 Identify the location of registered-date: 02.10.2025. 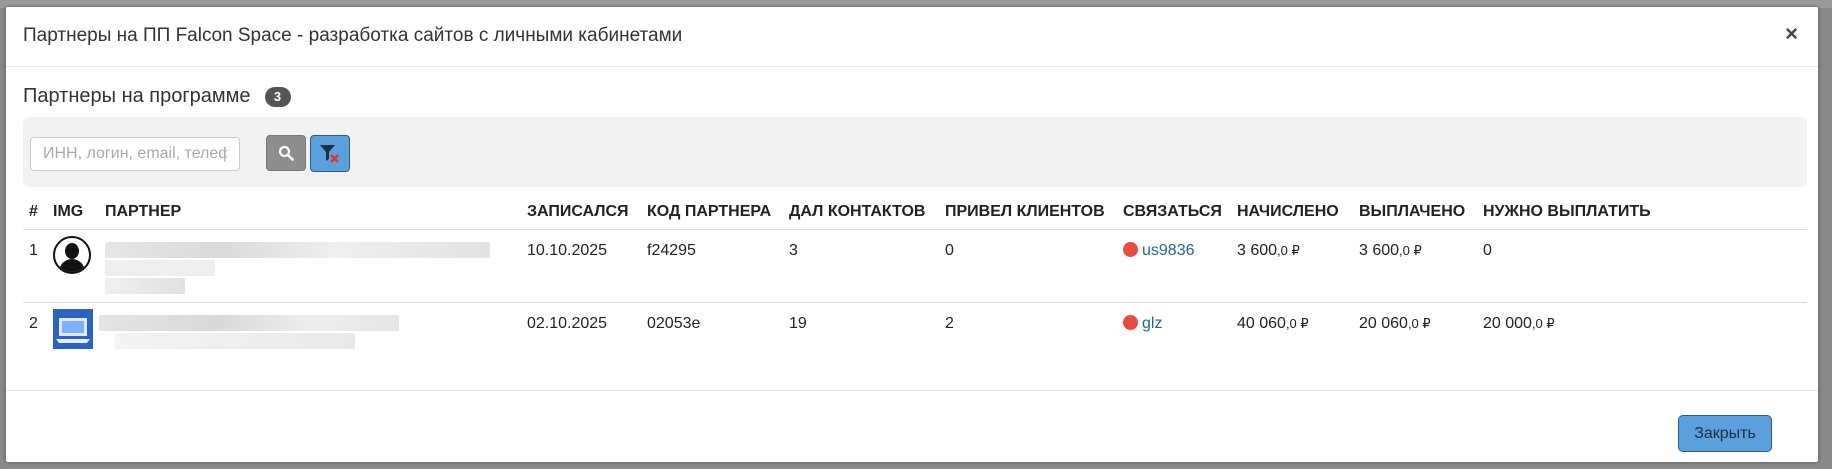
(567, 323).